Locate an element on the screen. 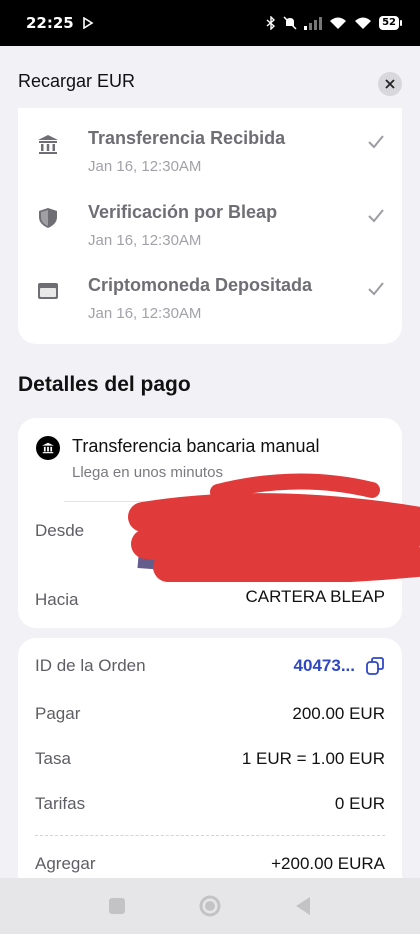  wallet-icon is located at coordinates (48, 291).